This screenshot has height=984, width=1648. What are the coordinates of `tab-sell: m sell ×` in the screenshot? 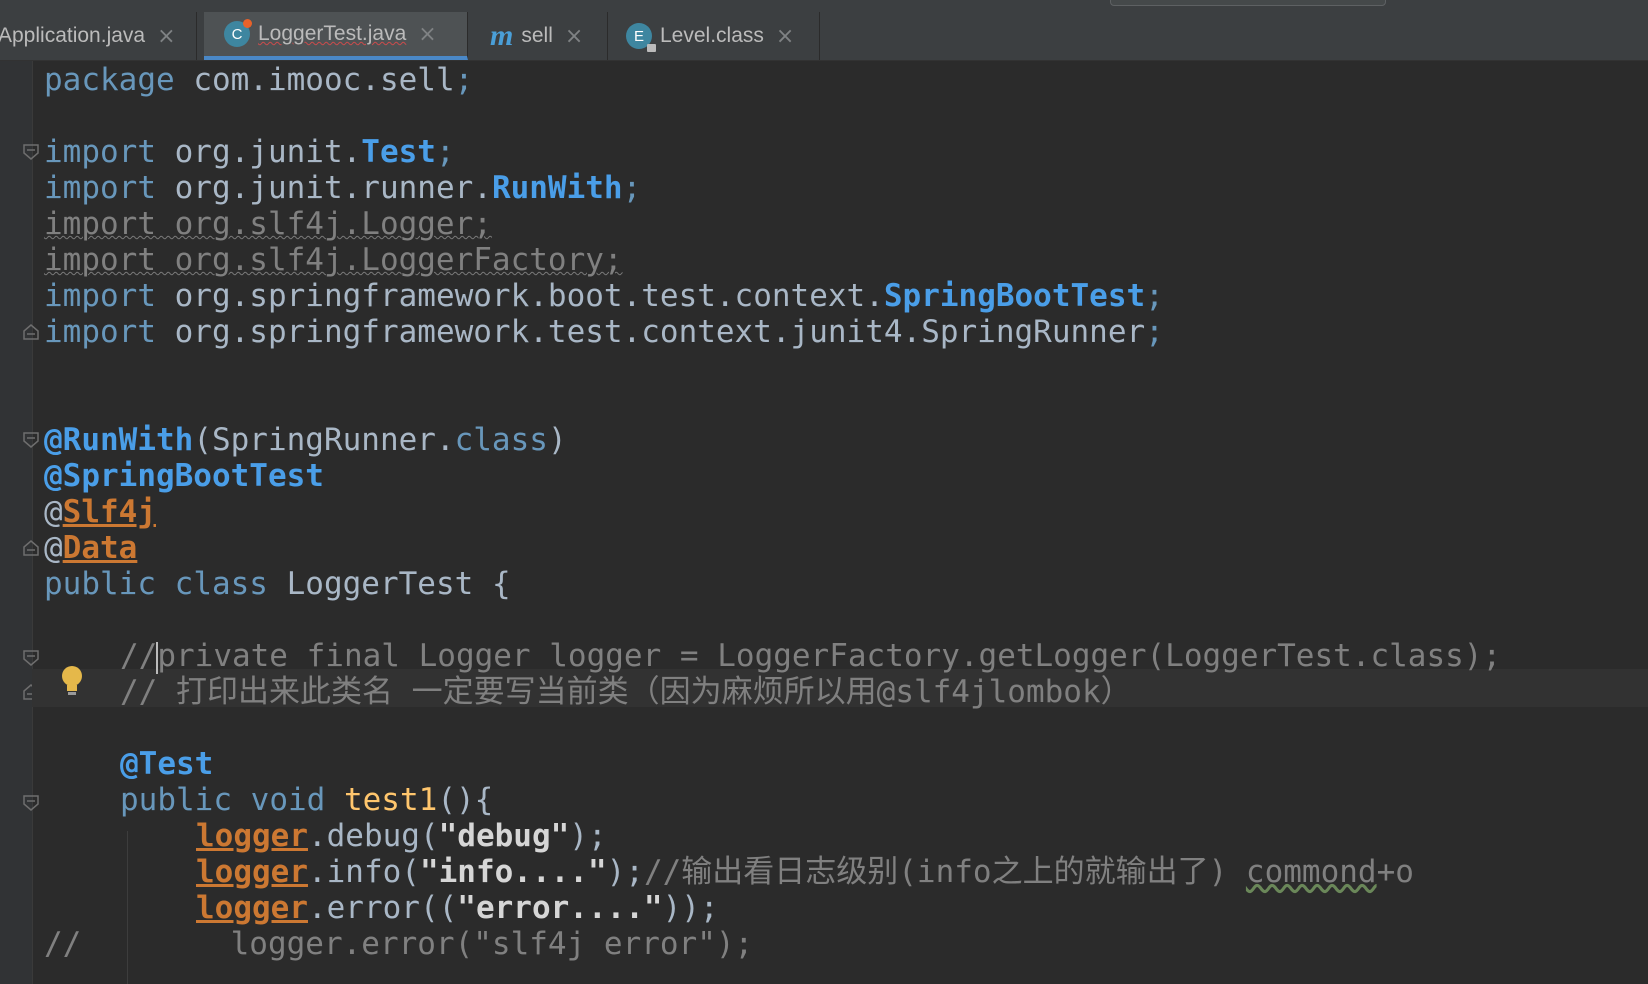 It's located at (539, 36).